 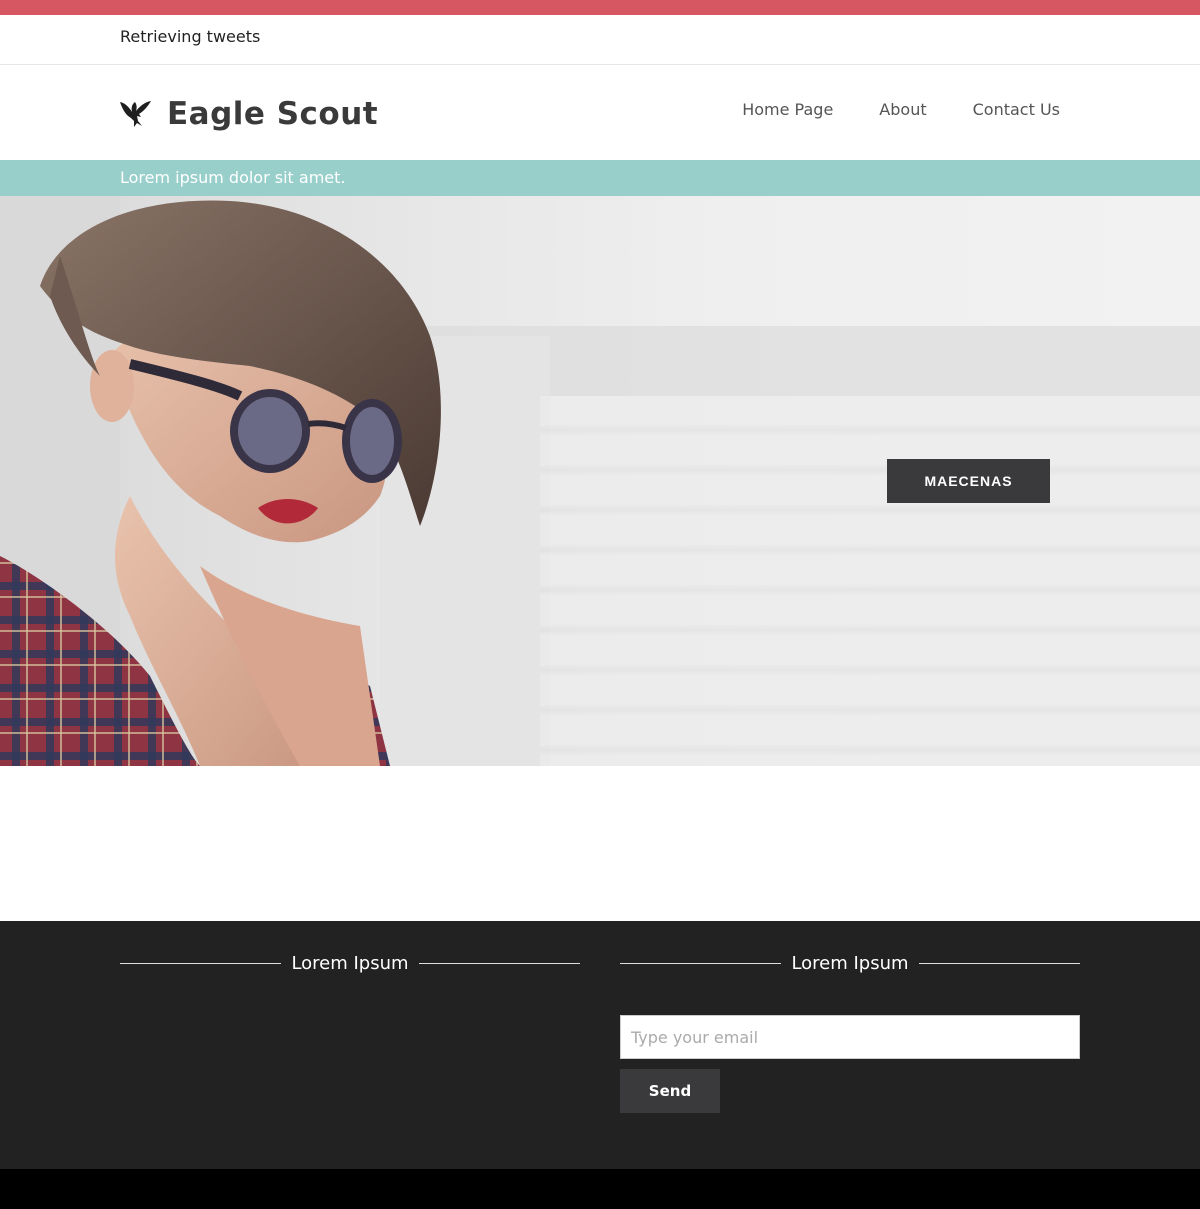 I want to click on bottom-bar, so click(x=600, y=1189).